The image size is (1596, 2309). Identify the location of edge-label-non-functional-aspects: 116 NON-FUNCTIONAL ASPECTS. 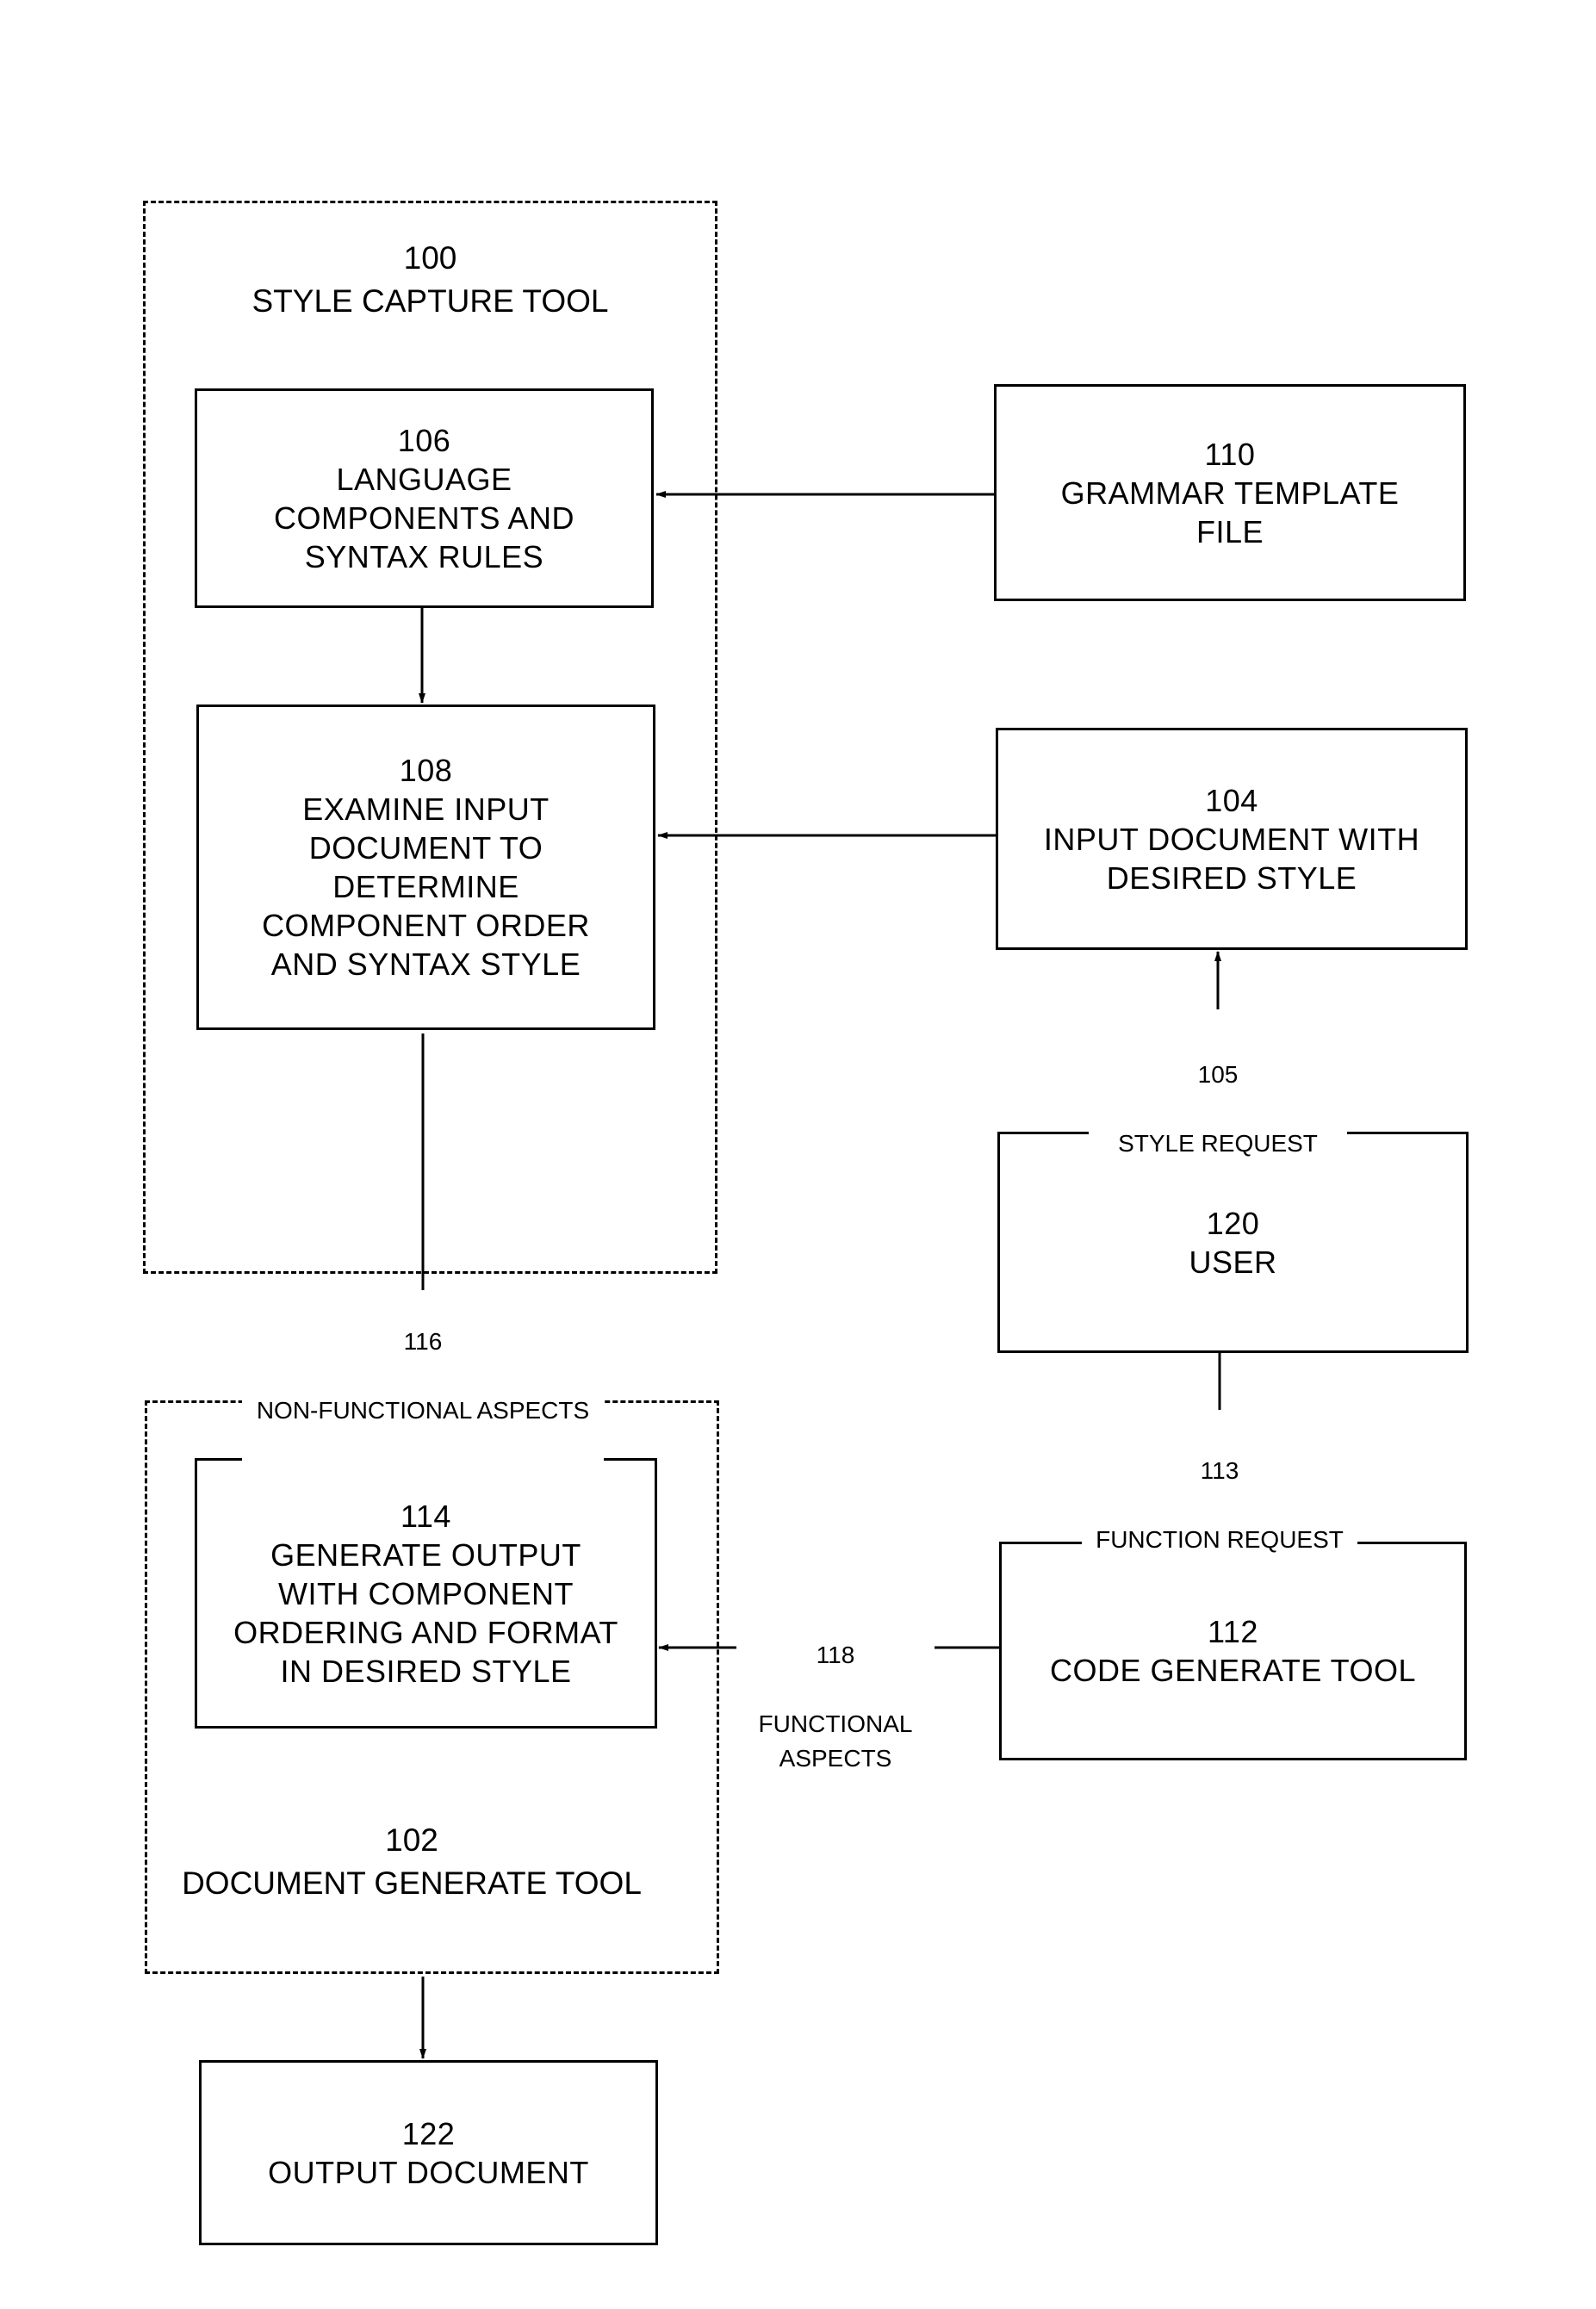
(423, 1376).